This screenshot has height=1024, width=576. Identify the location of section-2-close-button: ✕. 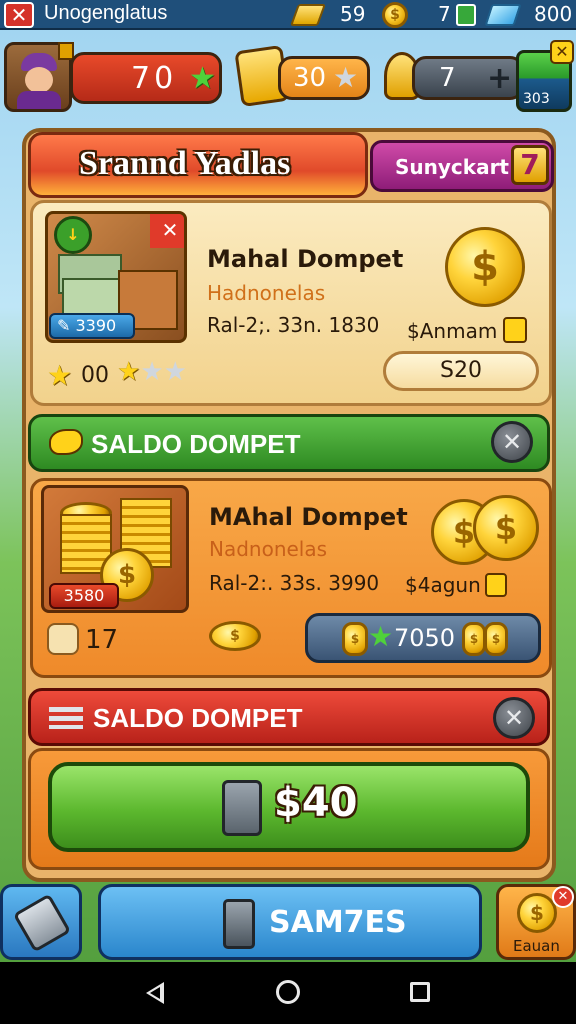
(514, 718).